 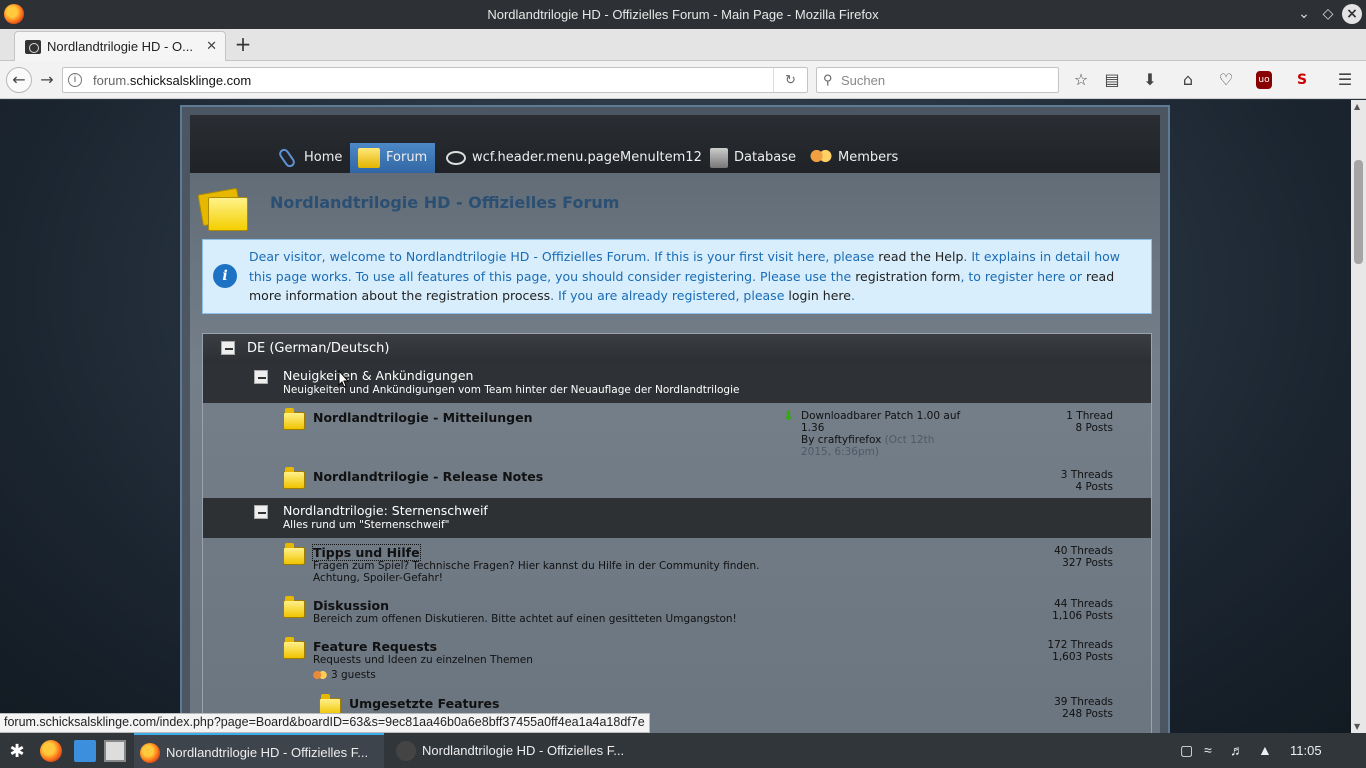 I want to click on board-description: Requests und Ideen zu einzelnen Themen, so click(x=423, y=660).